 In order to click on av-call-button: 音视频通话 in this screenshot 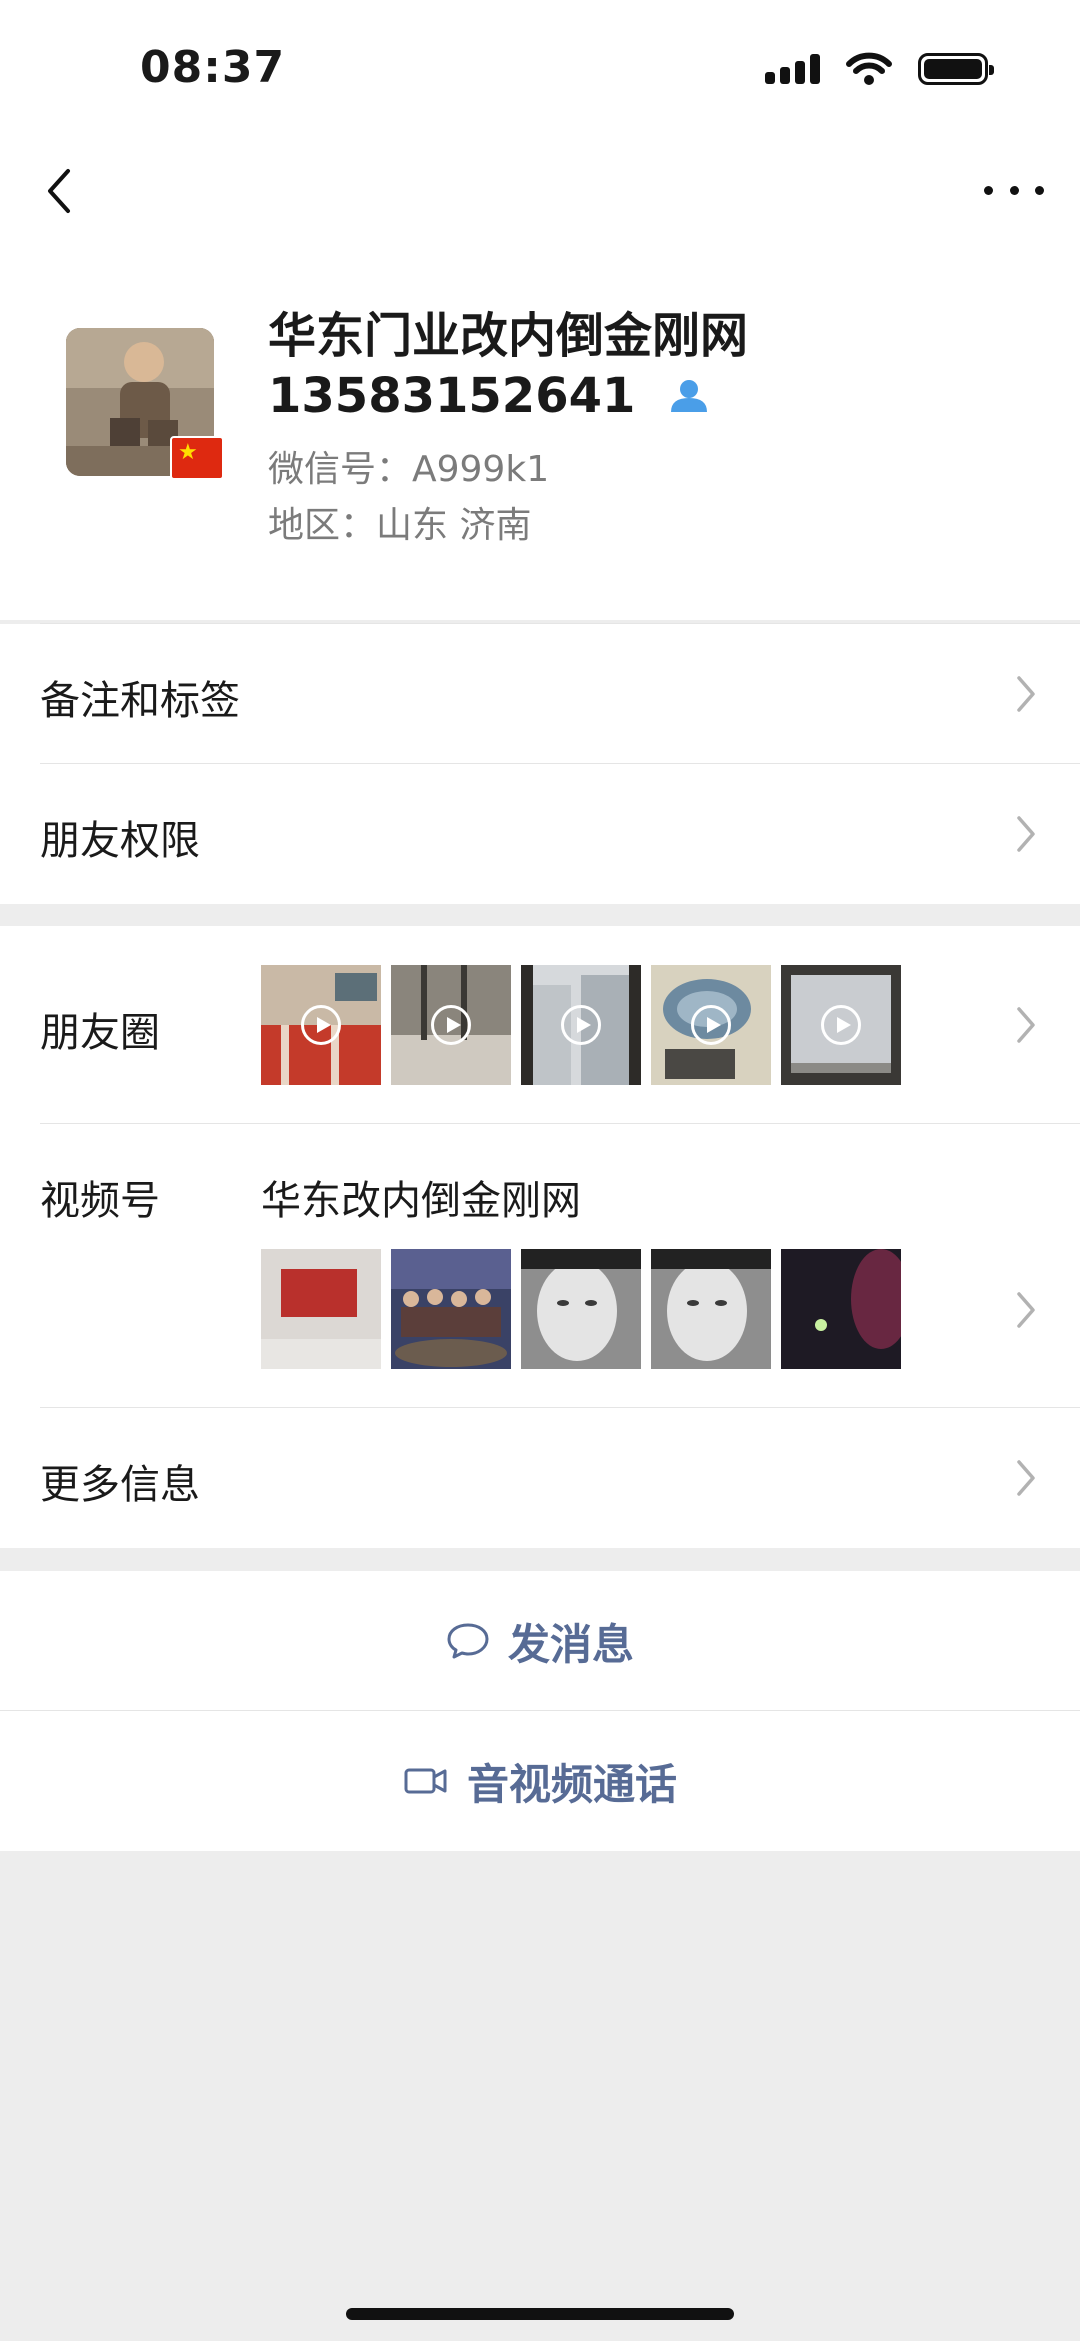, I will do `click(540, 1781)`.